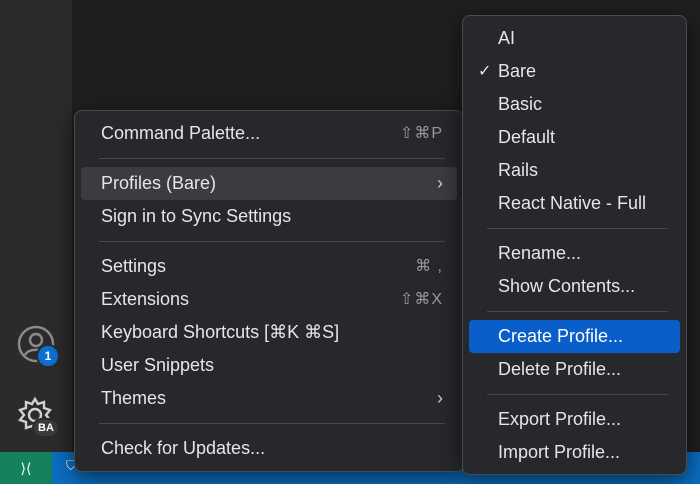 This screenshot has width=700, height=484. What do you see at coordinates (145, 299) in the screenshot?
I see `menu-item-label: Extensions` at bounding box center [145, 299].